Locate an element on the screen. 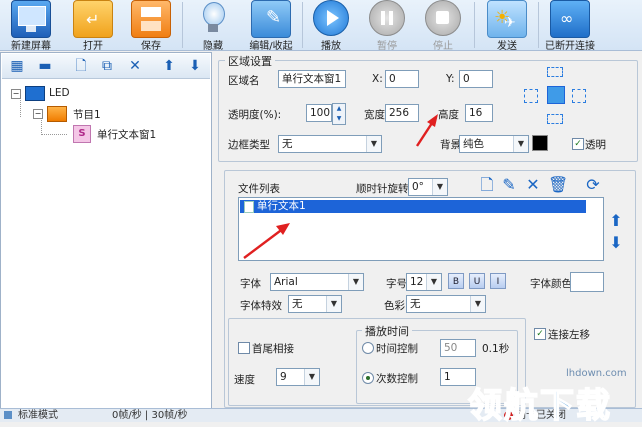 The width and height of the screenshot is (642, 427). film-icon: ▦ is located at coordinates (17, 66).